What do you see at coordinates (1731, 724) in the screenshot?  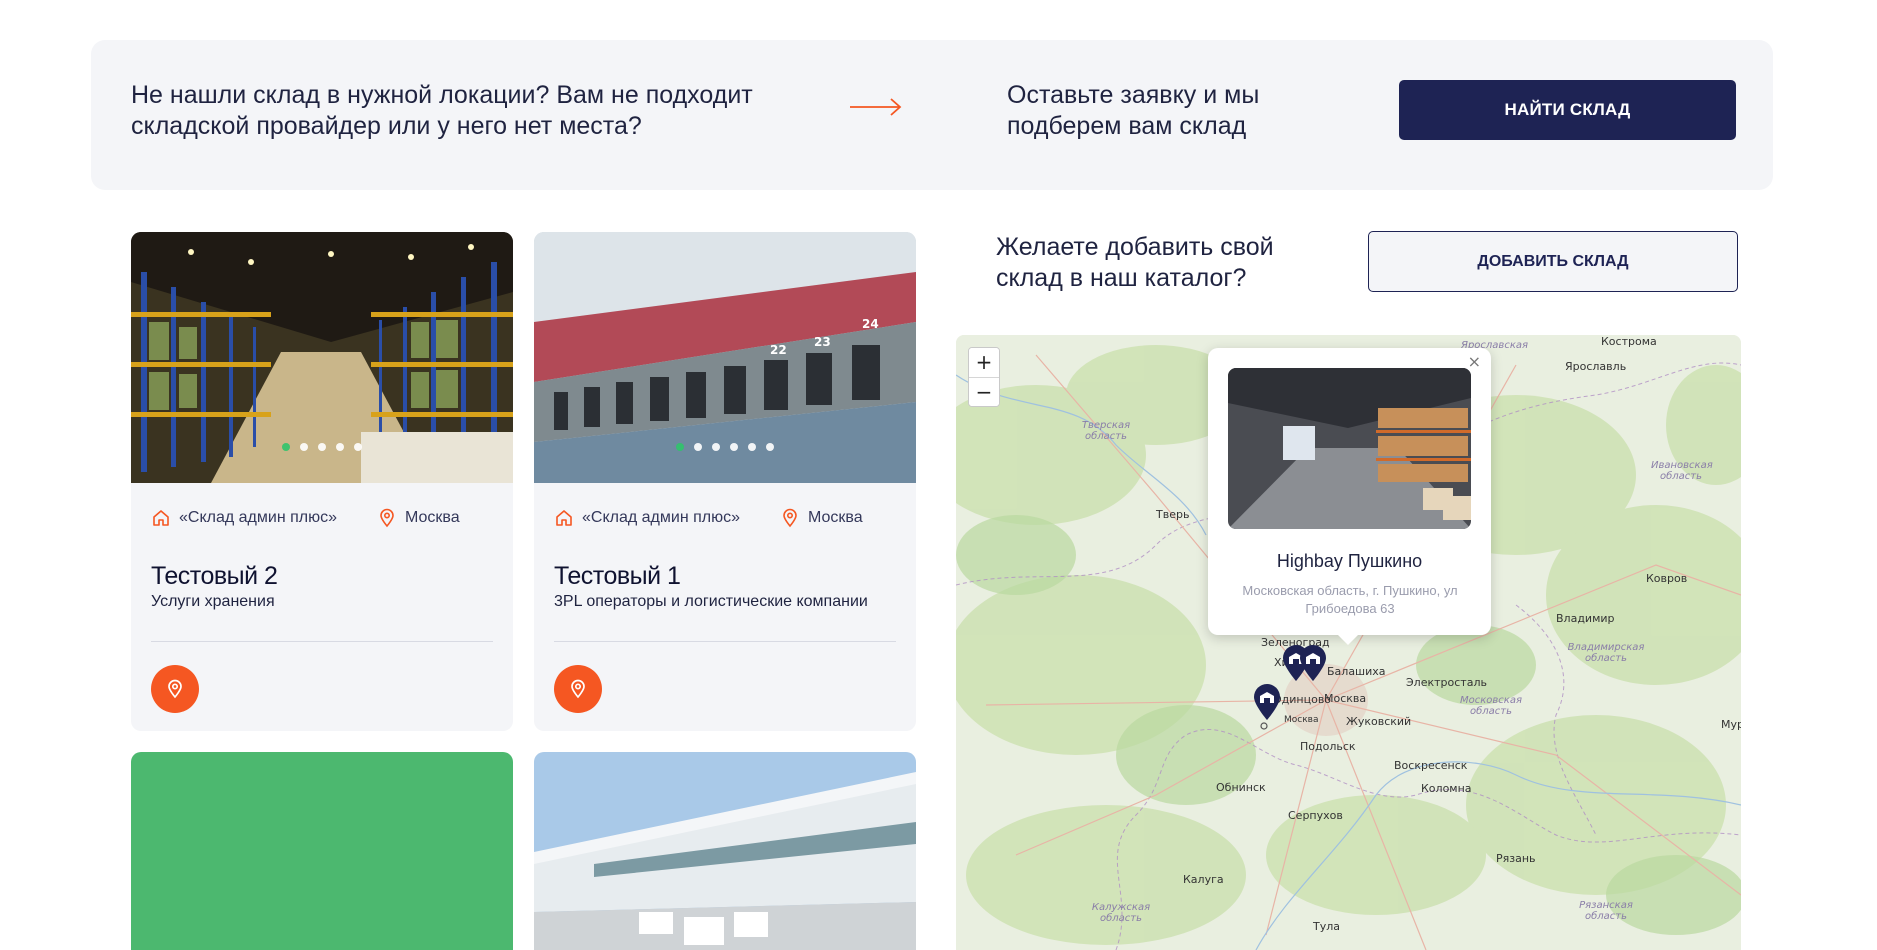 I see `map-label: Муро` at bounding box center [1731, 724].